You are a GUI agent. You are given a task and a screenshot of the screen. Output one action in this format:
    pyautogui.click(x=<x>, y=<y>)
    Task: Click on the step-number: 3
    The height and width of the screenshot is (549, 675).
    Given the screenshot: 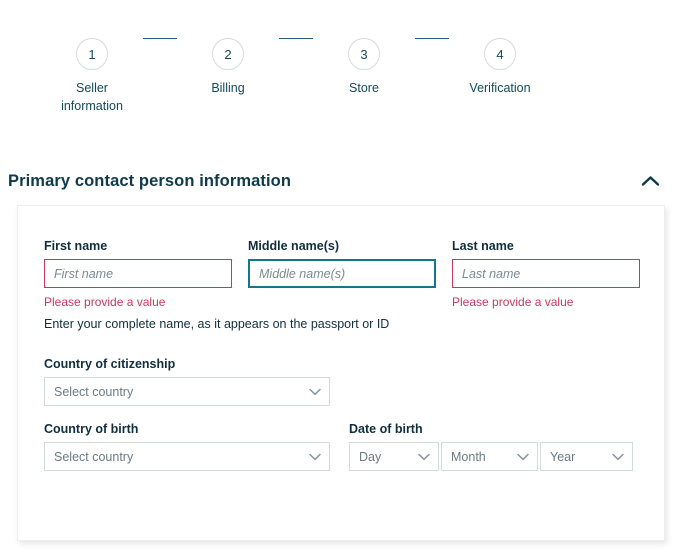 What is the action you would take?
    pyautogui.click(x=364, y=54)
    